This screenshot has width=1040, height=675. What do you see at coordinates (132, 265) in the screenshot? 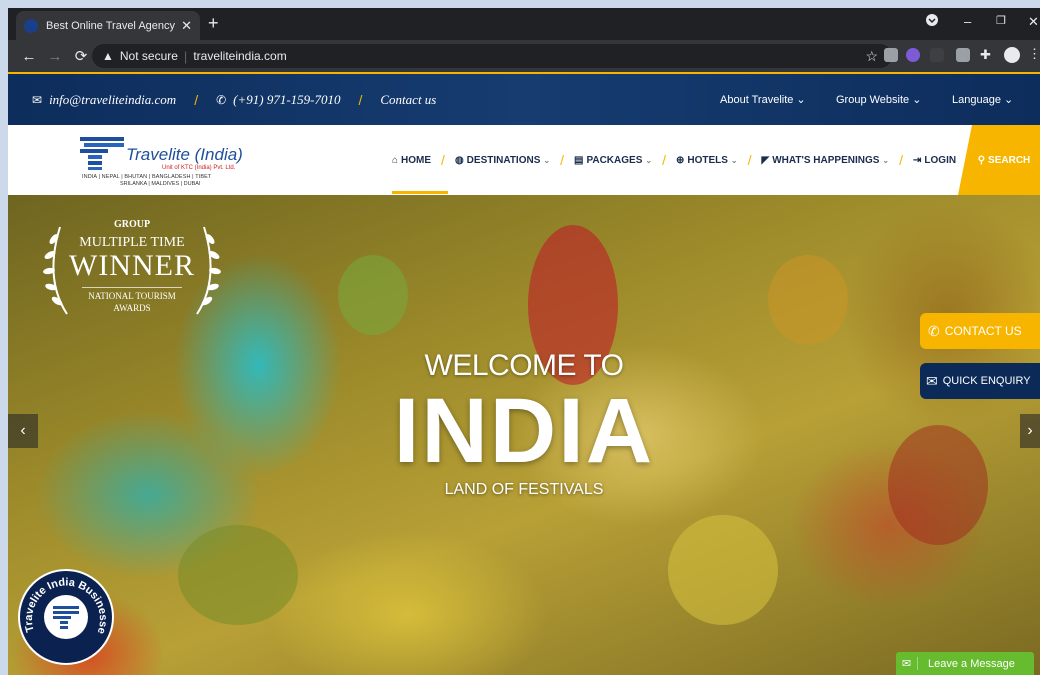
I see `award-winner: WINNER` at bounding box center [132, 265].